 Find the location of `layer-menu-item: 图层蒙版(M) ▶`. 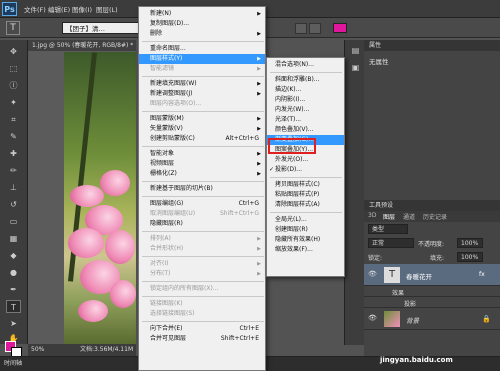

layer-menu-item: 图层蒙版(M) ▶ is located at coordinates (202, 119).